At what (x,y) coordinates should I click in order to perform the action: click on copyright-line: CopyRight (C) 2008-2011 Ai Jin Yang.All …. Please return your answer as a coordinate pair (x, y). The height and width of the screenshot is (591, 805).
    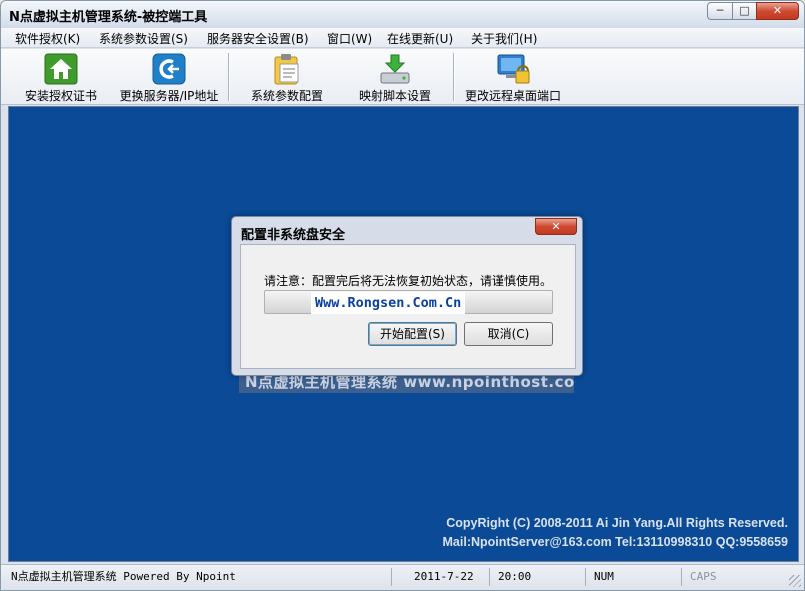
    Looking at the image, I should click on (617, 523).